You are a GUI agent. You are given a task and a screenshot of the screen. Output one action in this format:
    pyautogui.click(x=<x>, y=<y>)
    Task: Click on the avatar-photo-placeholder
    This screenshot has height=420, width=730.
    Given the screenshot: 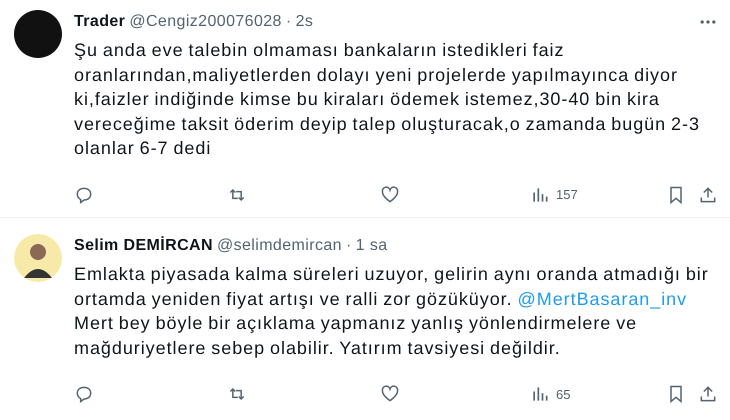 What is the action you would take?
    pyautogui.click(x=38, y=34)
    